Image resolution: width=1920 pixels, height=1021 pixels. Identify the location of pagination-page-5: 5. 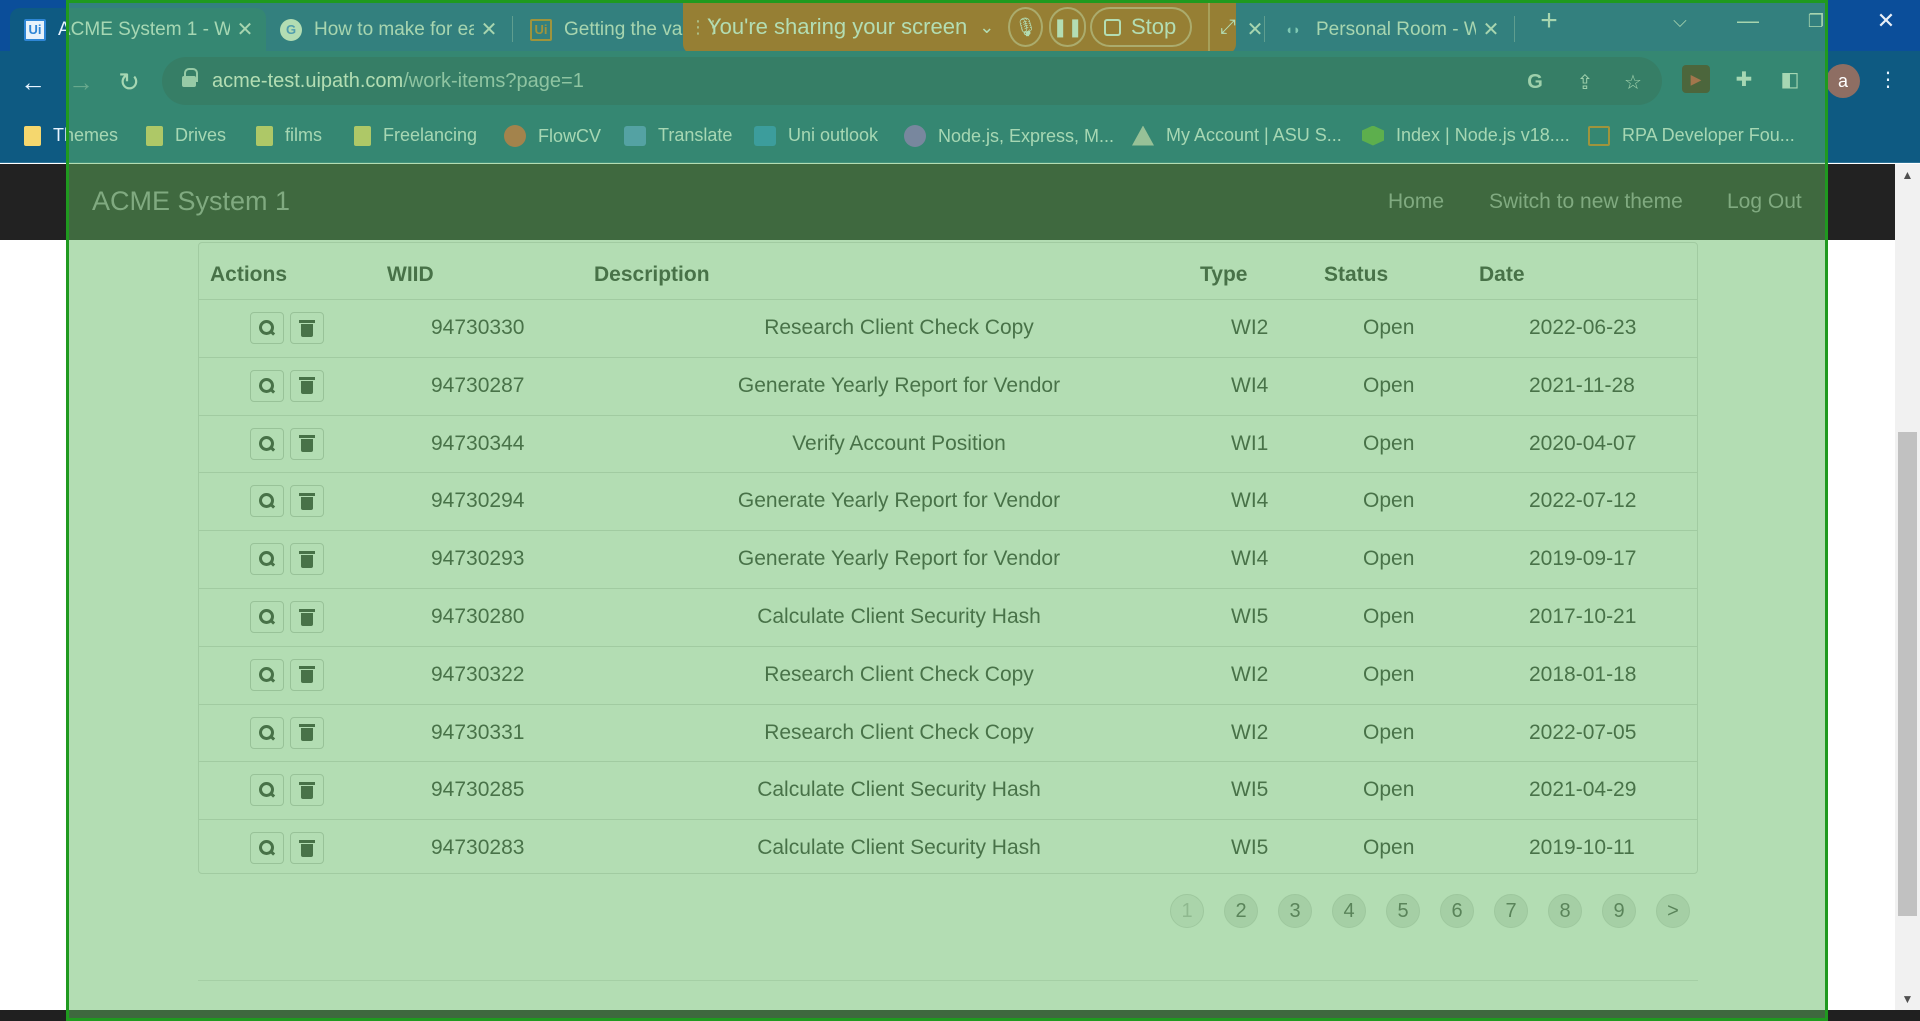
(1403, 911).